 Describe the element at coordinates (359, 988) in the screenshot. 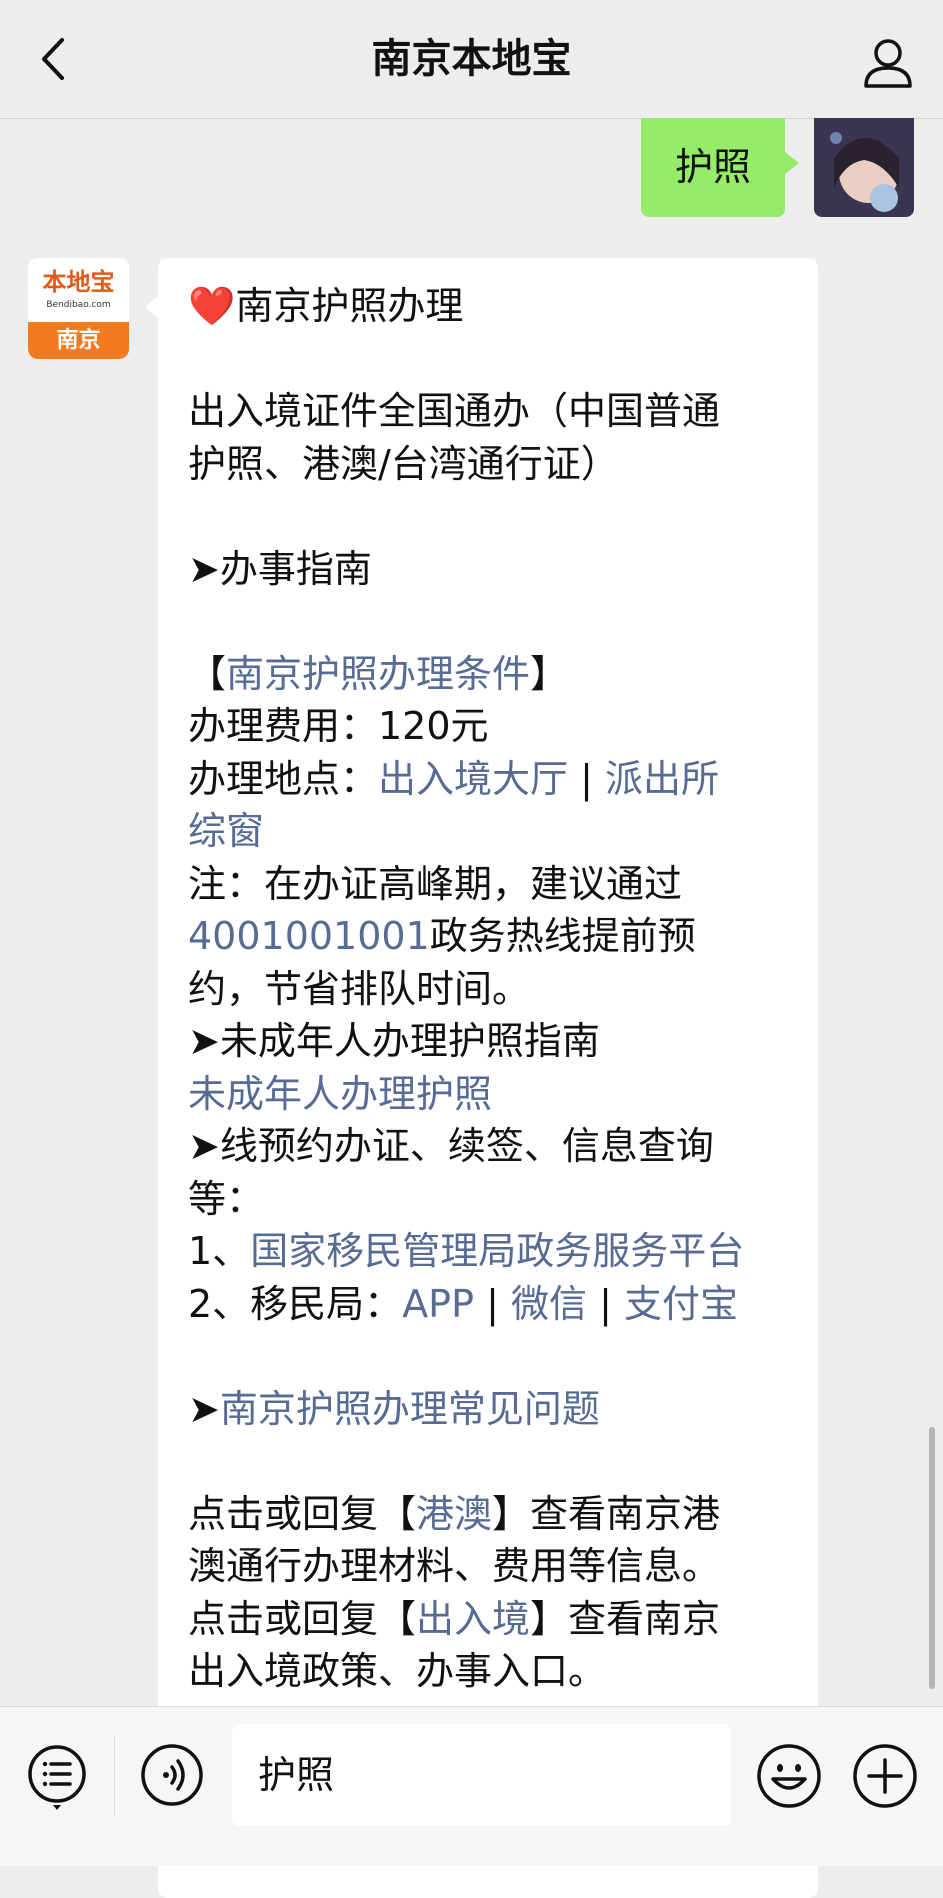

I see `note-line-3: 约，节省排队时间。` at that location.